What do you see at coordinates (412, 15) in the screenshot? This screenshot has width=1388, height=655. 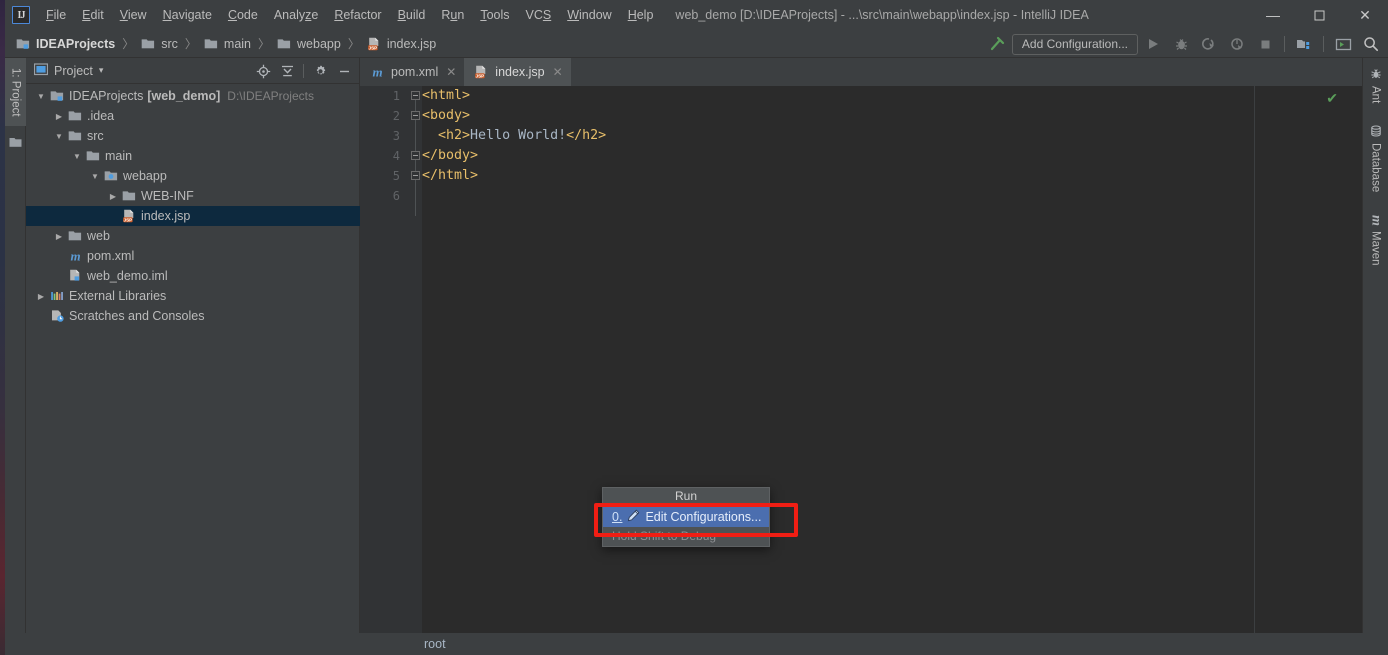 I see `menu-build: Build` at bounding box center [412, 15].